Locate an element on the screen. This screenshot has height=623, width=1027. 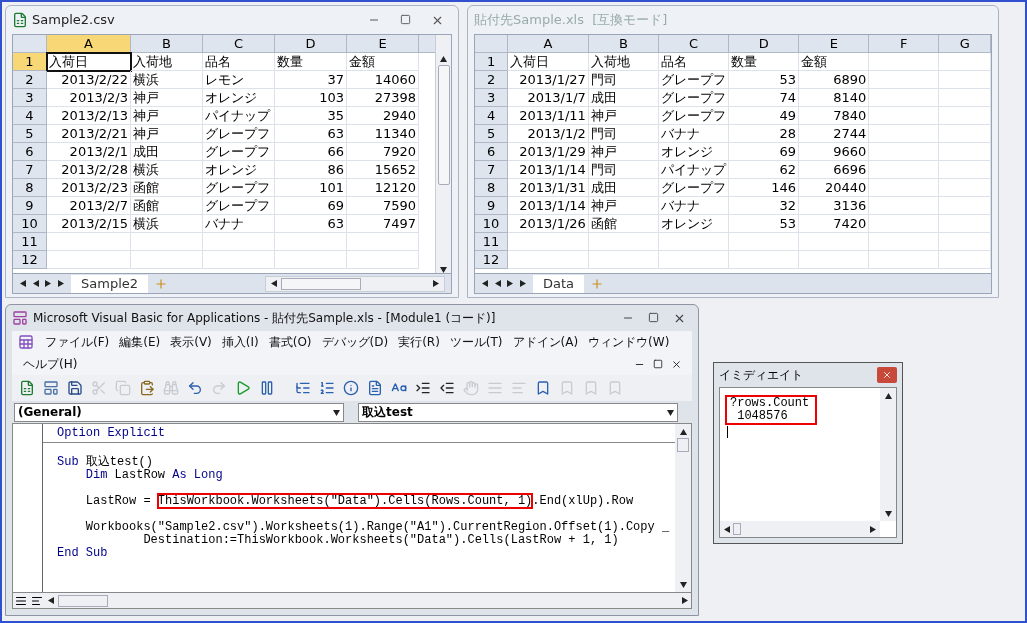
numbered-list-icon is located at coordinates (327, 388).